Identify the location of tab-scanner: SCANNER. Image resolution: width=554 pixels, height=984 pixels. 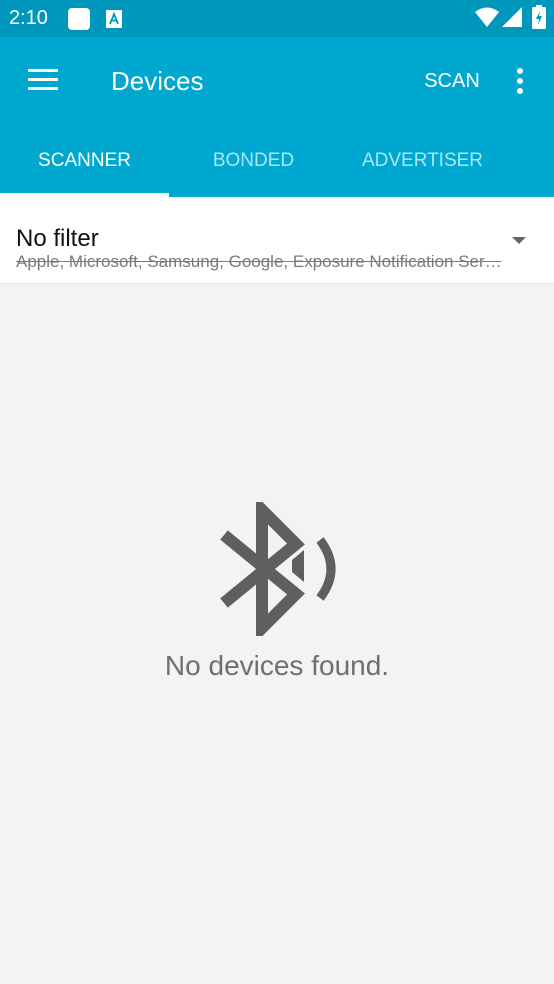
(84, 160).